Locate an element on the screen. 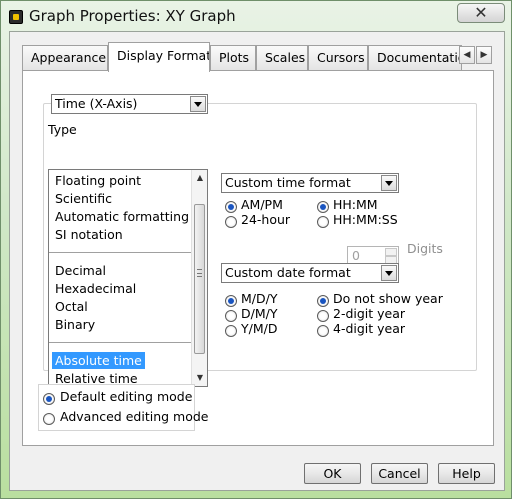 The width and height of the screenshot is (512, 499). axis-select-value: Time (X-Axis) is located at coordinates (96, 103).